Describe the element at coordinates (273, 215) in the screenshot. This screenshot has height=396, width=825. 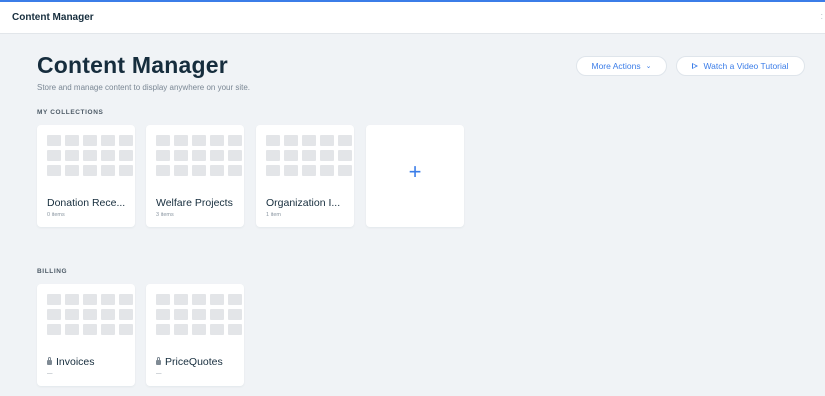
I see `collection-item-count: 1 item` at that location.